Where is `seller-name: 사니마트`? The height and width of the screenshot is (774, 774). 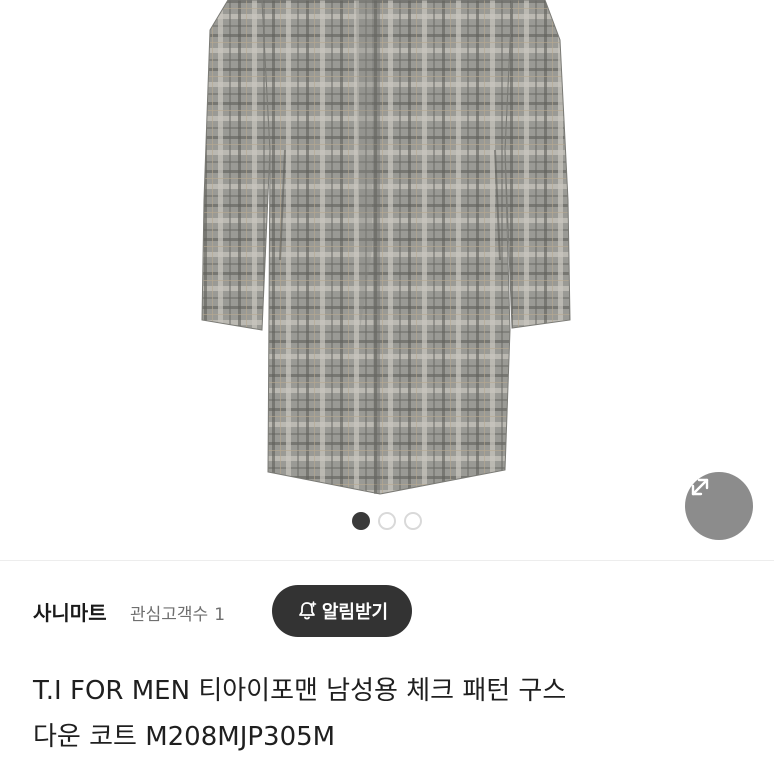 seller-name: 사니마트 is located at coordinates (70, 611).